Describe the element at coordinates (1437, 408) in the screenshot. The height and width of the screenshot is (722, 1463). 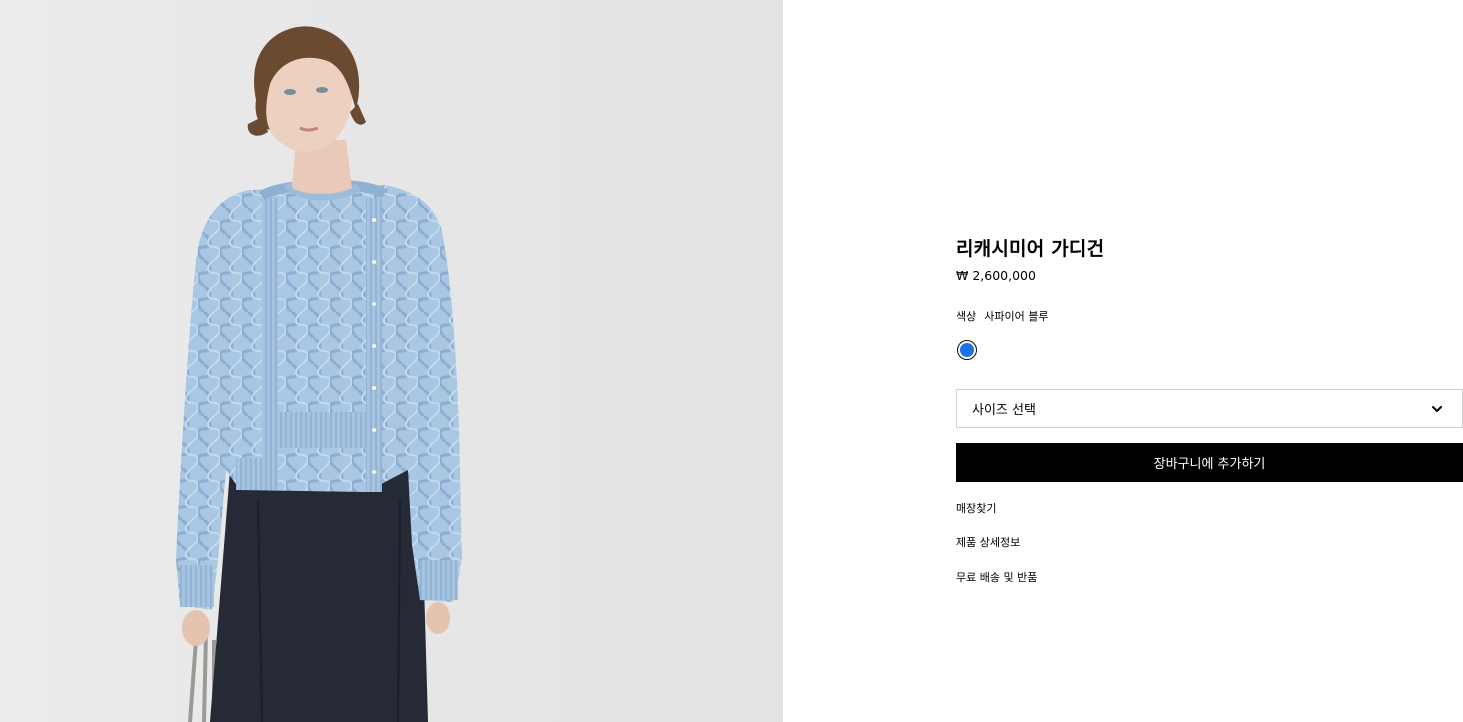
I see `chevron-down-icon` at that location.